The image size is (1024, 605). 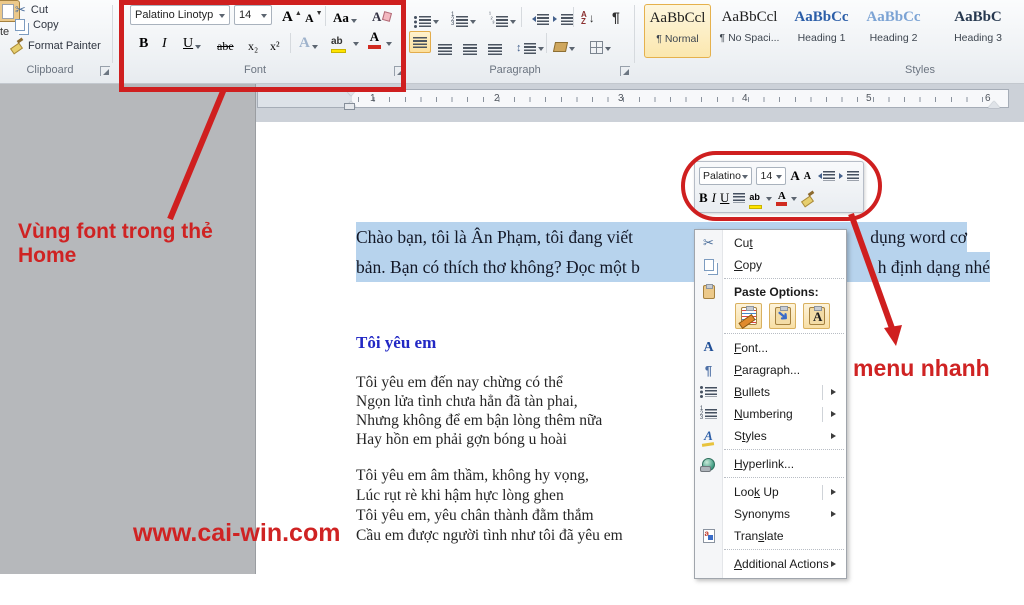 I want to click on multilevel-list-icon: ¹ ² ³, so click(x=492, y=20).